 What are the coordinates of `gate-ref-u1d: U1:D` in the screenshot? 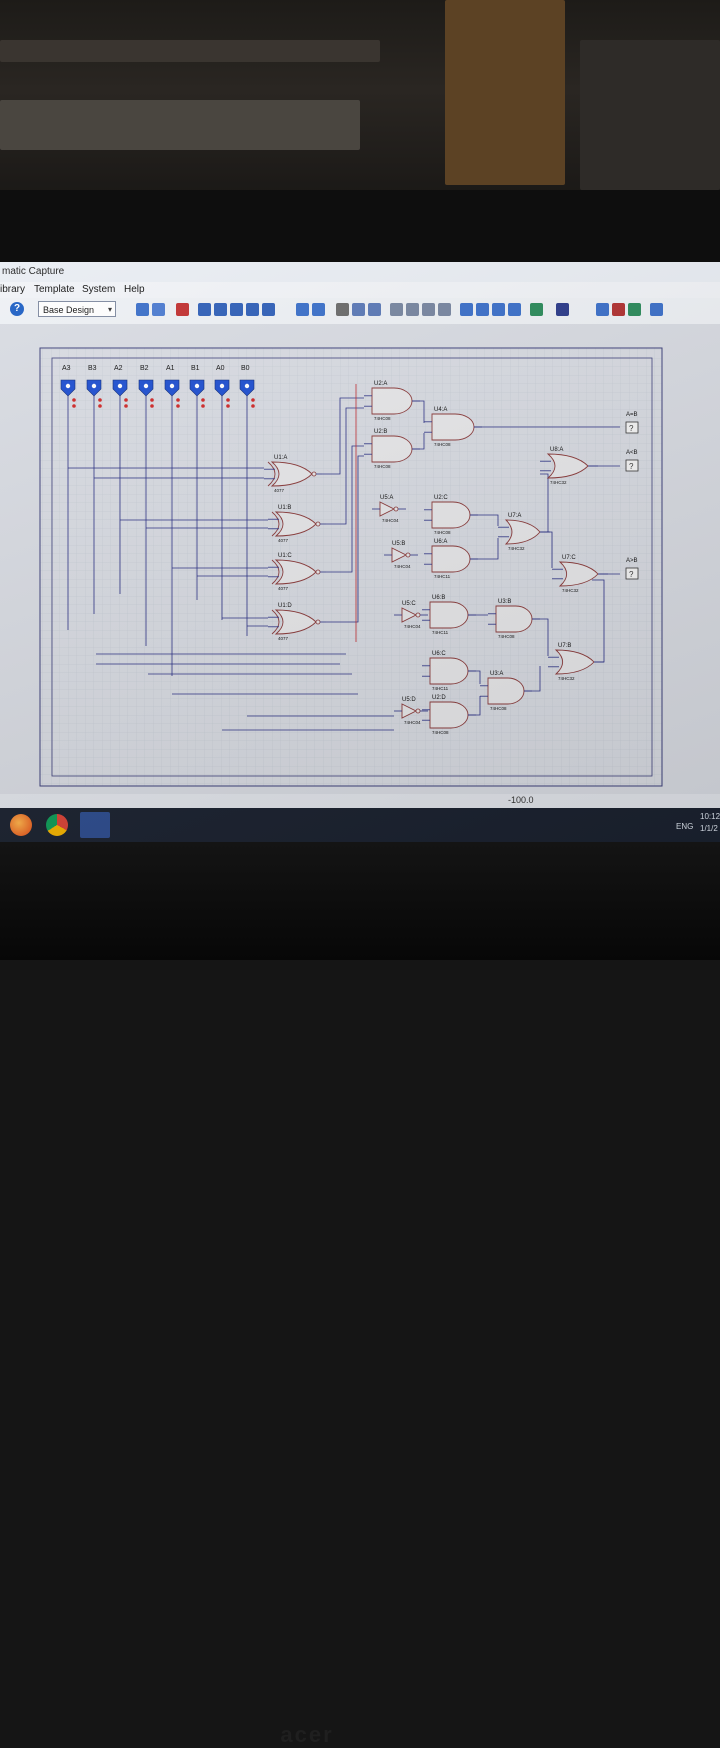 It's located at (285, 606).